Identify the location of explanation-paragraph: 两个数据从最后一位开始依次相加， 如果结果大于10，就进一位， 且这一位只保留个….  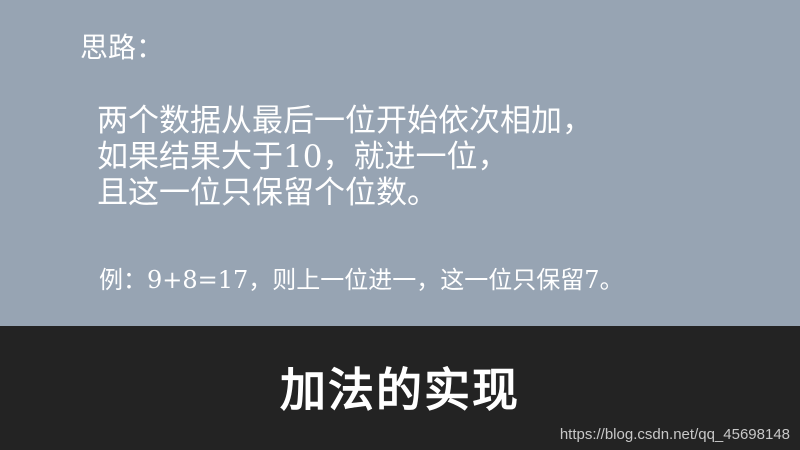
(345, 157).